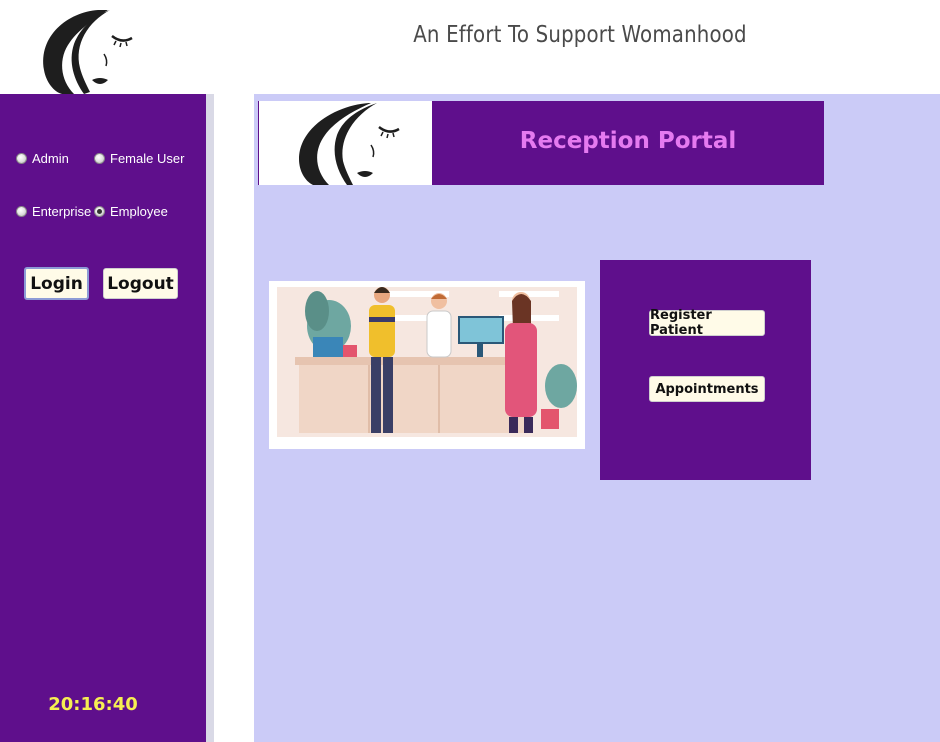 The width and height of the screenshot is (940, 742). Describe the element at coordinates (139, 211) in the screenshot. I see `role-label-employee: Employee` at that location.